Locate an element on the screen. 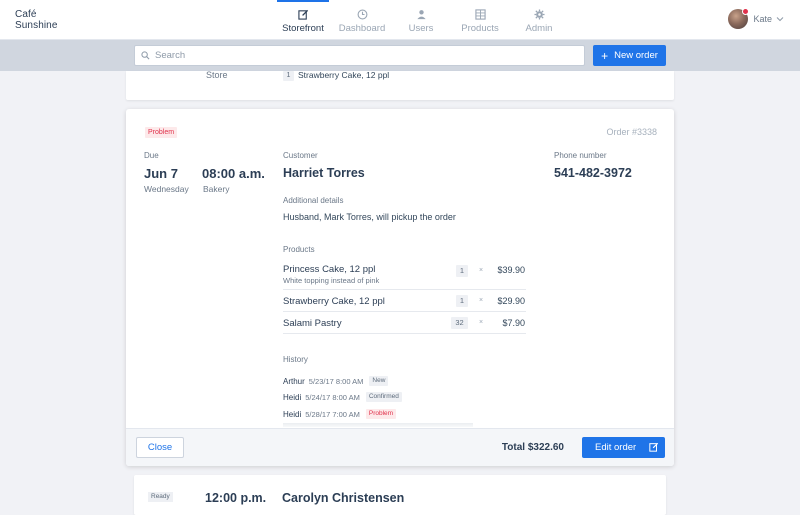  previous-order-card: Store 1 Strawberry Cake, 12 ppl is located at coordinates (400, 85).